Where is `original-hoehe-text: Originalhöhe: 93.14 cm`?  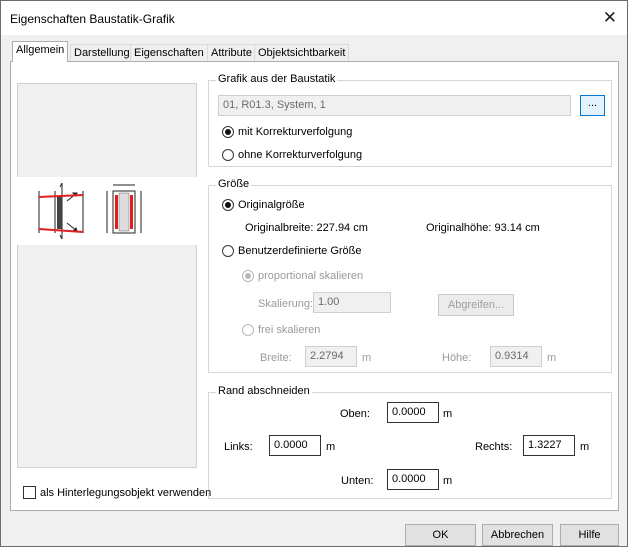 original-hoehe-text: Originalhöhe: 93.14 cm is located at coordinates (483, 228).